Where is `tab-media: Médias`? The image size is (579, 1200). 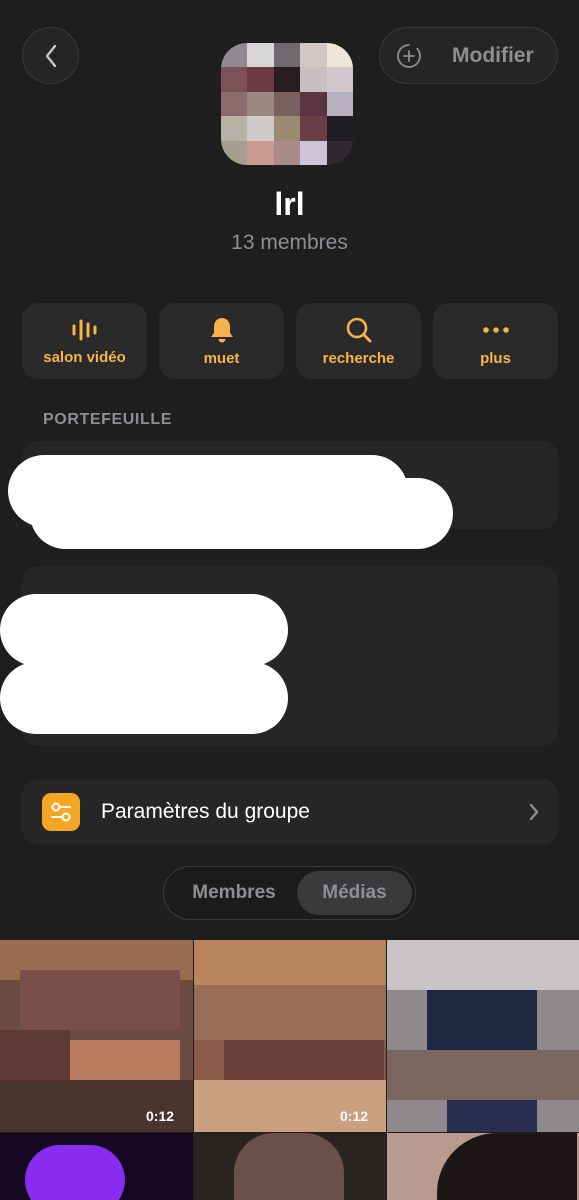 tab-media: Médias is located at coordinates (354, 893).